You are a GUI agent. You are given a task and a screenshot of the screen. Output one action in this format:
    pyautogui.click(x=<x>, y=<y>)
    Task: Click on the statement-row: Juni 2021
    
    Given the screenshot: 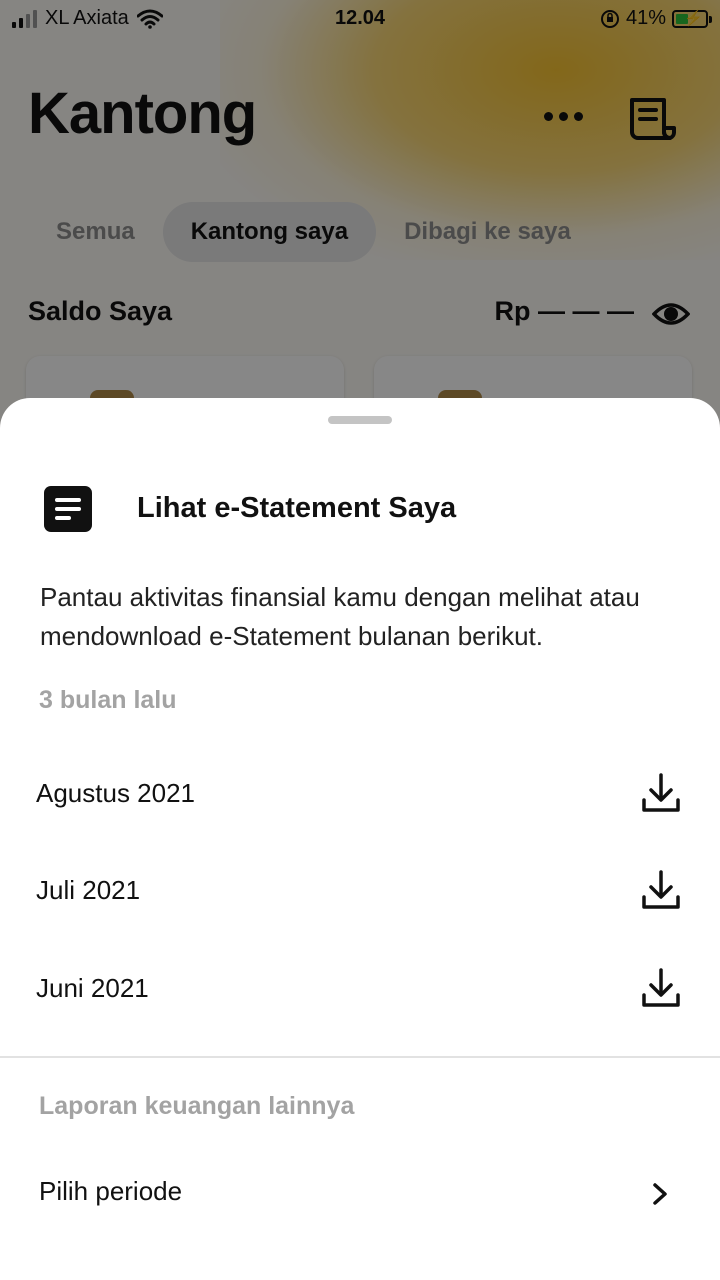 What is the action you would take?
    pyautogui.click(x=360, y=991)
    